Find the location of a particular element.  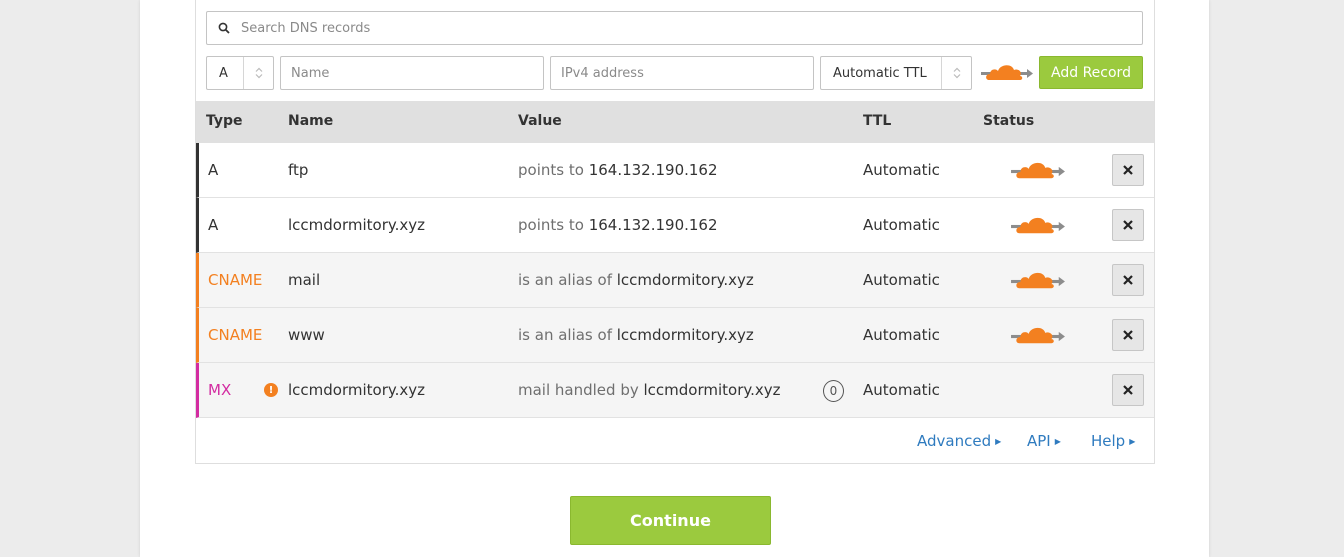

record-name: www is located at coordinates (306, 335).